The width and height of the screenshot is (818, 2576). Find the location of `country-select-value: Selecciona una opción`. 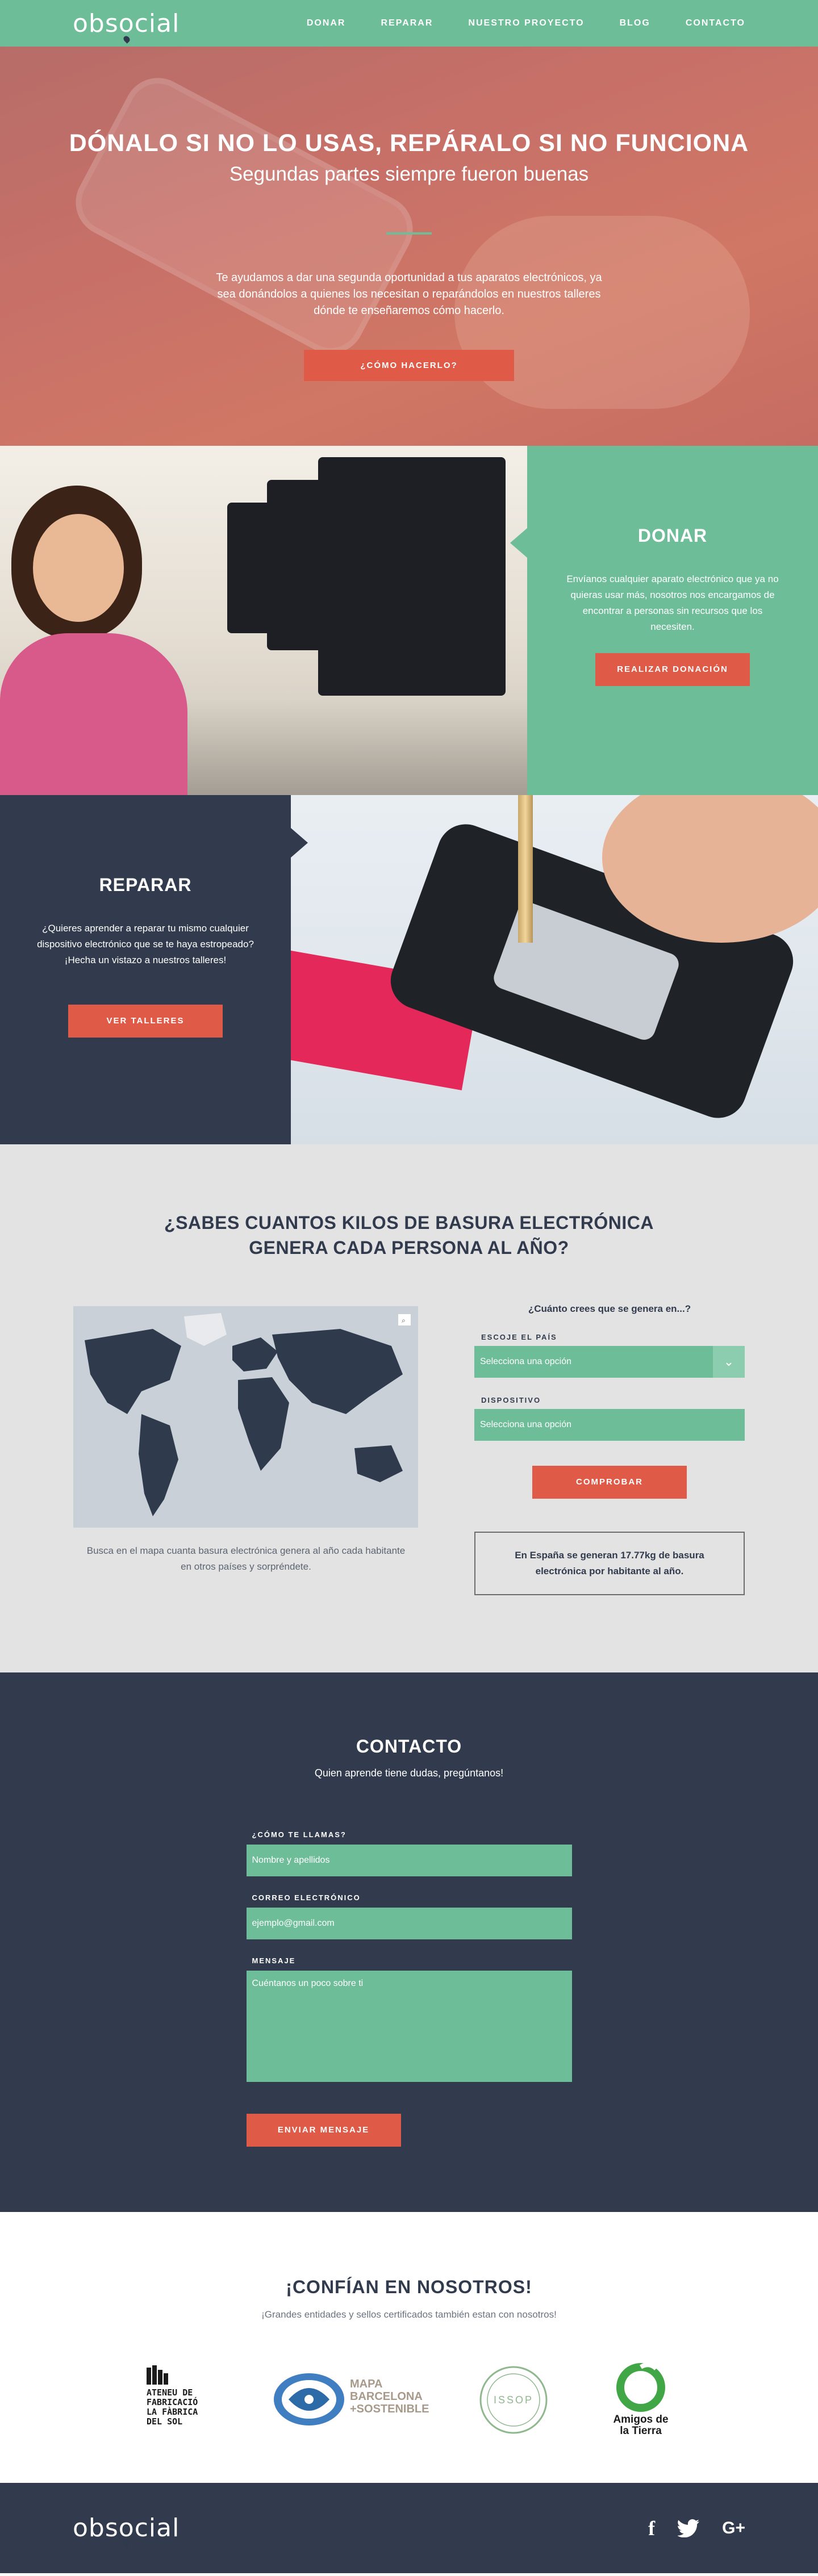

country-select-value: Selecciona una opción is located at coordinates (526, 1361).